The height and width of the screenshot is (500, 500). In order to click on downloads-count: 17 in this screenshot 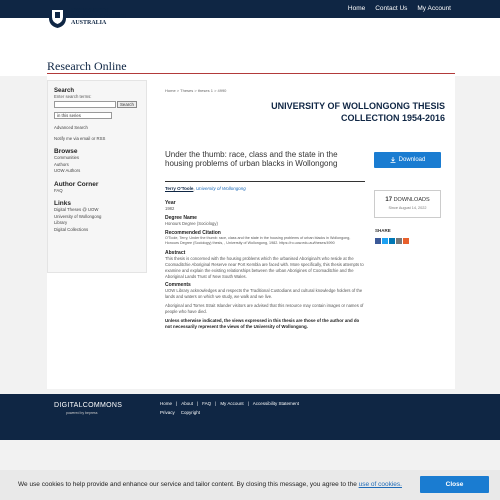, I will do `click(389, 200)`.